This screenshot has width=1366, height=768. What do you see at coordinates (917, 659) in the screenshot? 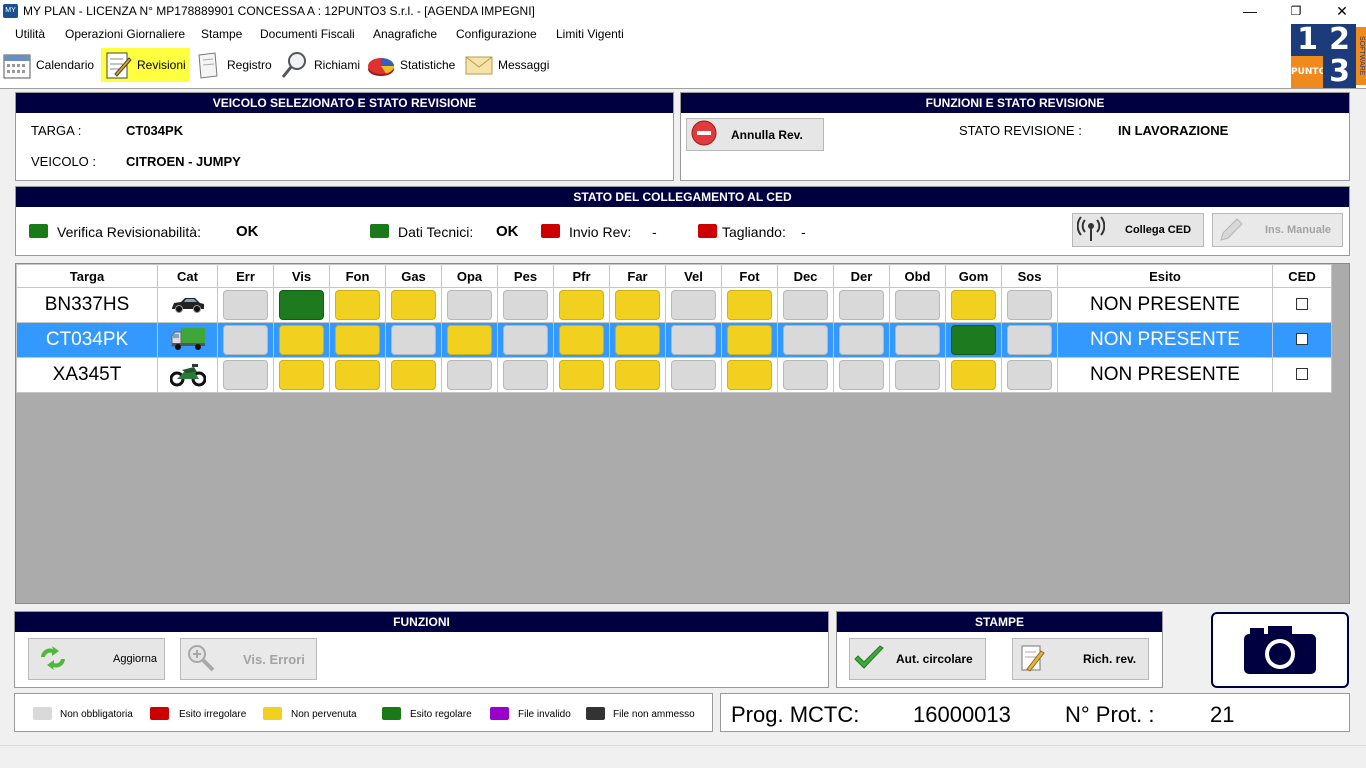
I see `aut-circolare-button: Aut. circolare` at bounding box center [917, 659].